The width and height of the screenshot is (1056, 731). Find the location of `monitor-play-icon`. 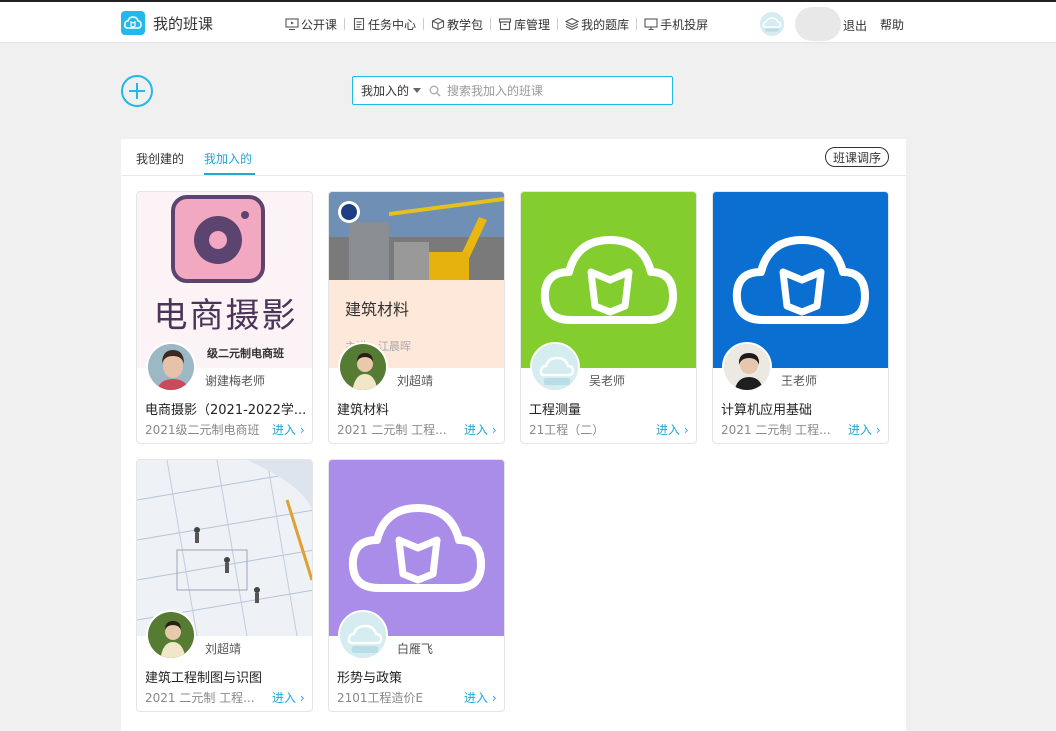

monitor-play-icon is located at coordinates (292, 24).